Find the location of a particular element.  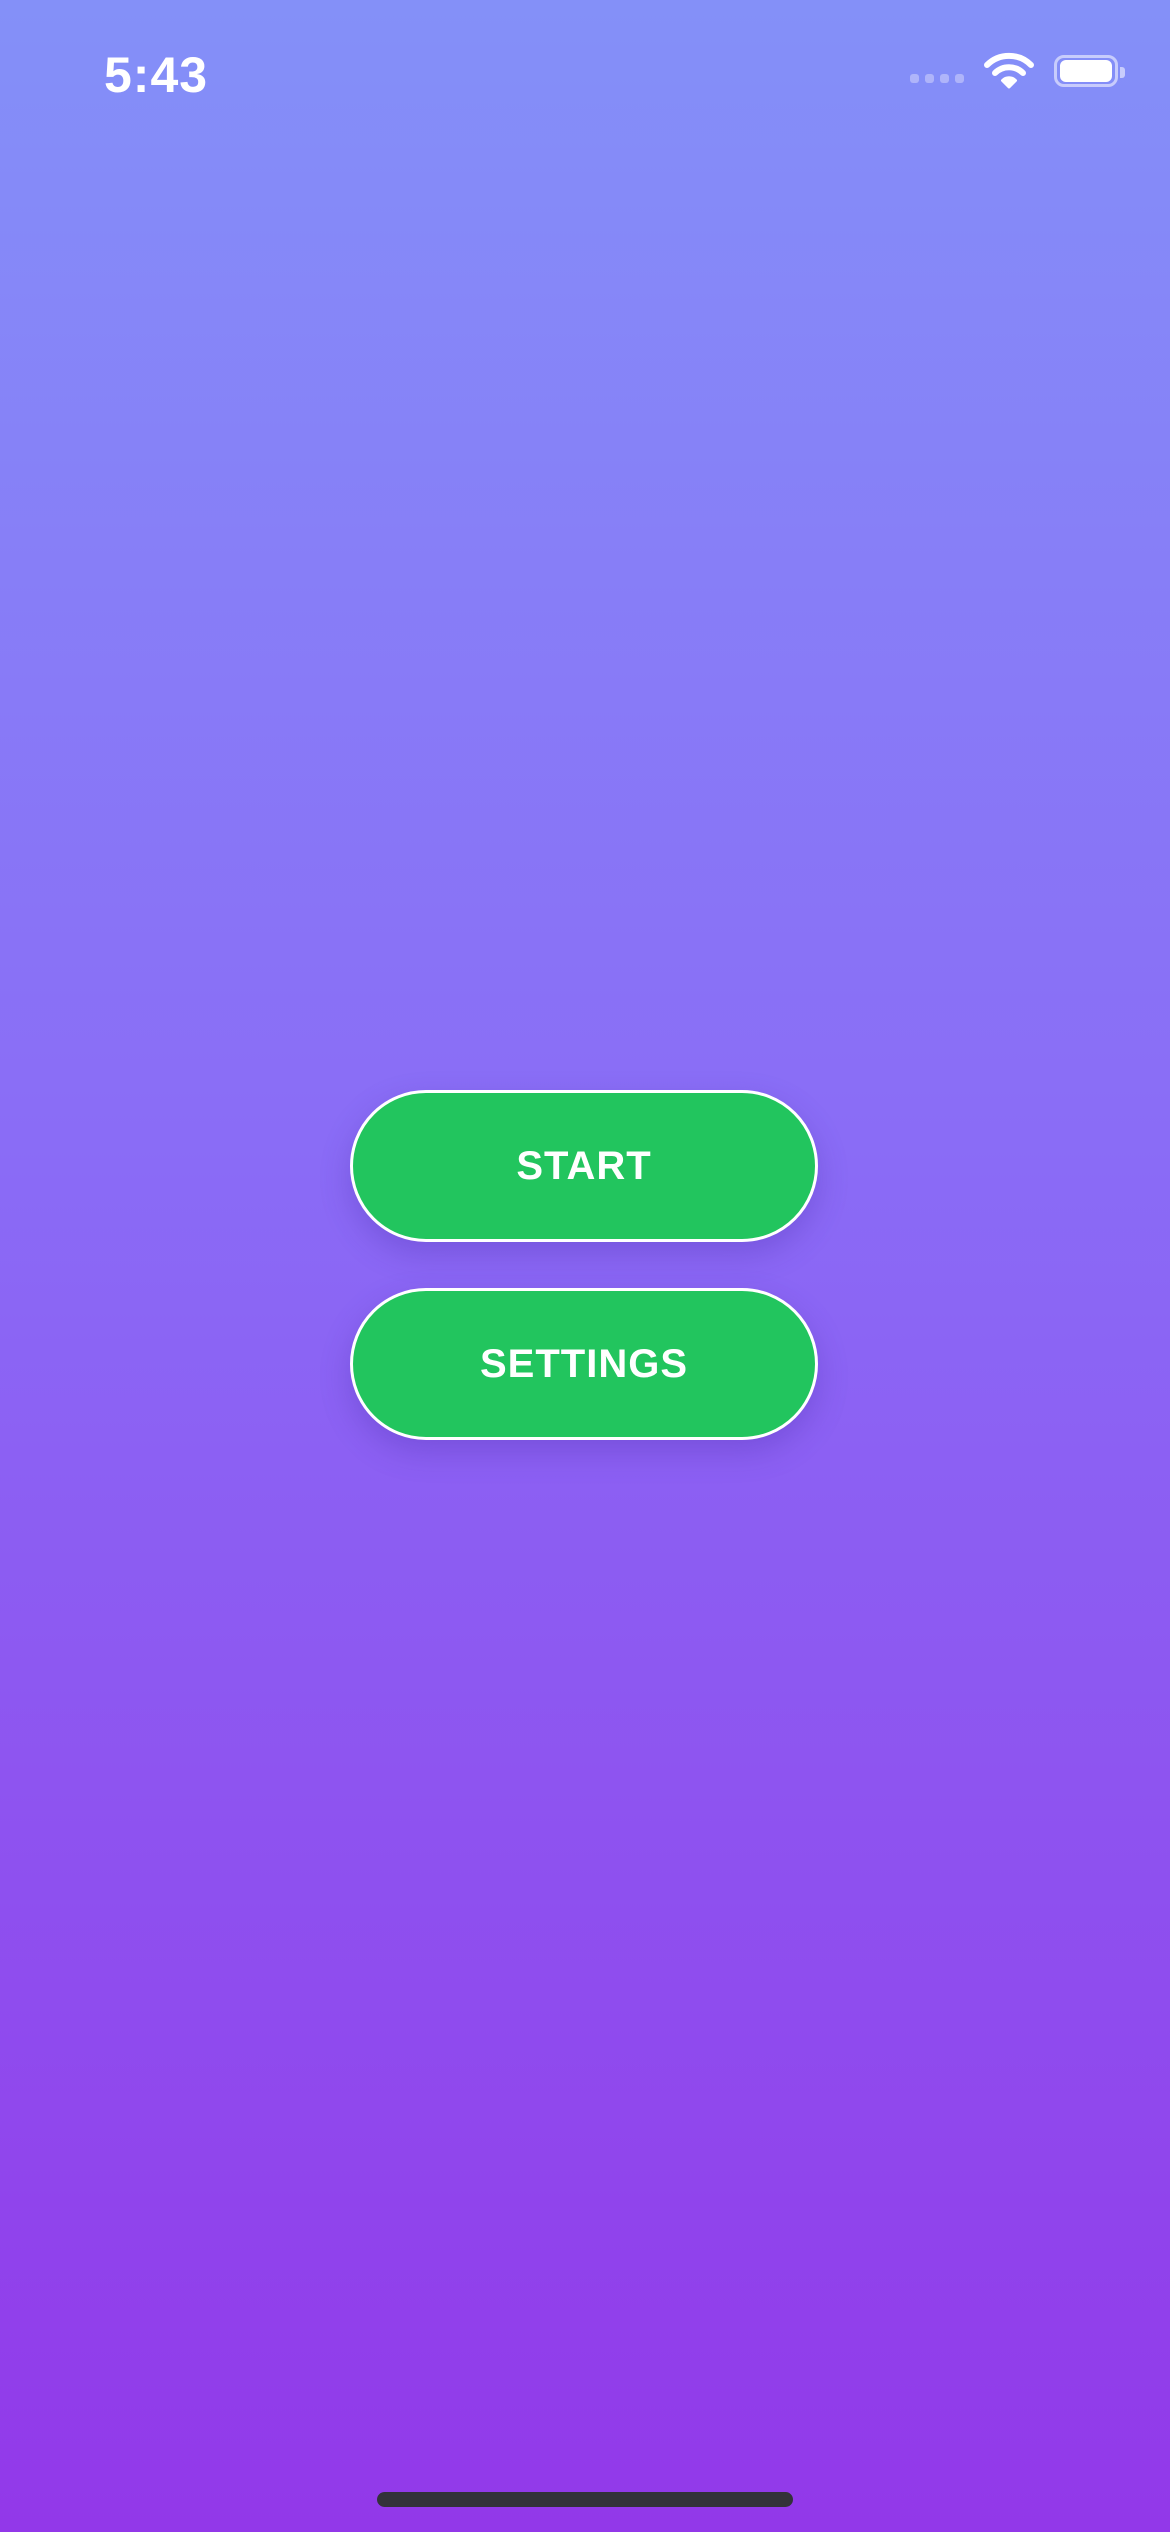

battery-icon is located at coordinates (1089, 71).